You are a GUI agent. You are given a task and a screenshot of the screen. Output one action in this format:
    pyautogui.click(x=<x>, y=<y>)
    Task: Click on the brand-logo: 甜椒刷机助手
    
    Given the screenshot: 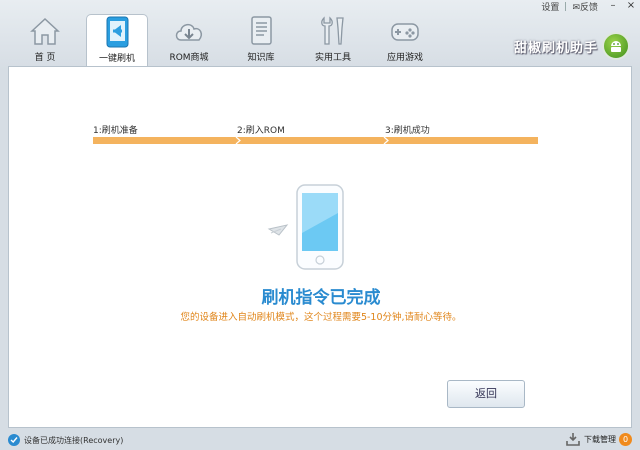 What is the action you would take?
    pyautogui.click(x=572, y=46)
    